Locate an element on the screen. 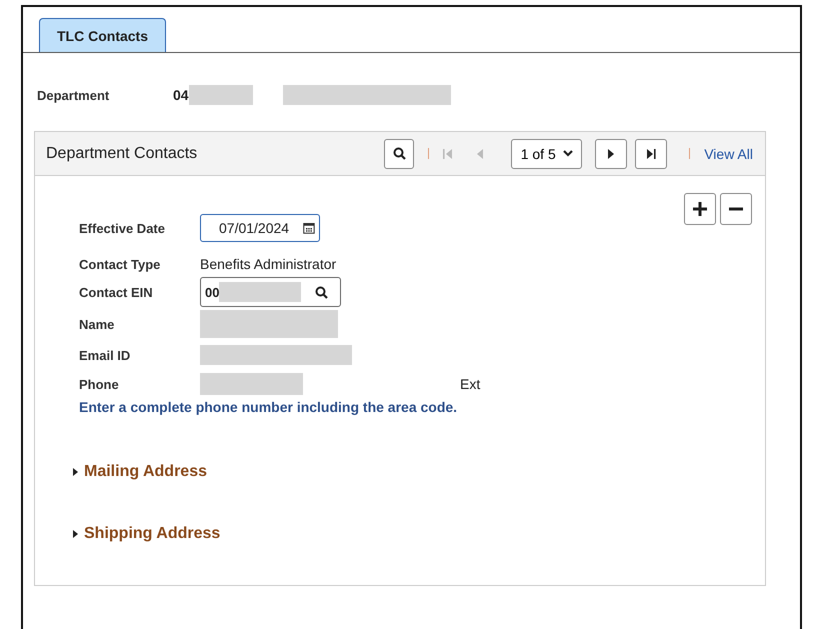 The image size is (818, 629). field-label: Effective Date is located at coordinates (122, 228).